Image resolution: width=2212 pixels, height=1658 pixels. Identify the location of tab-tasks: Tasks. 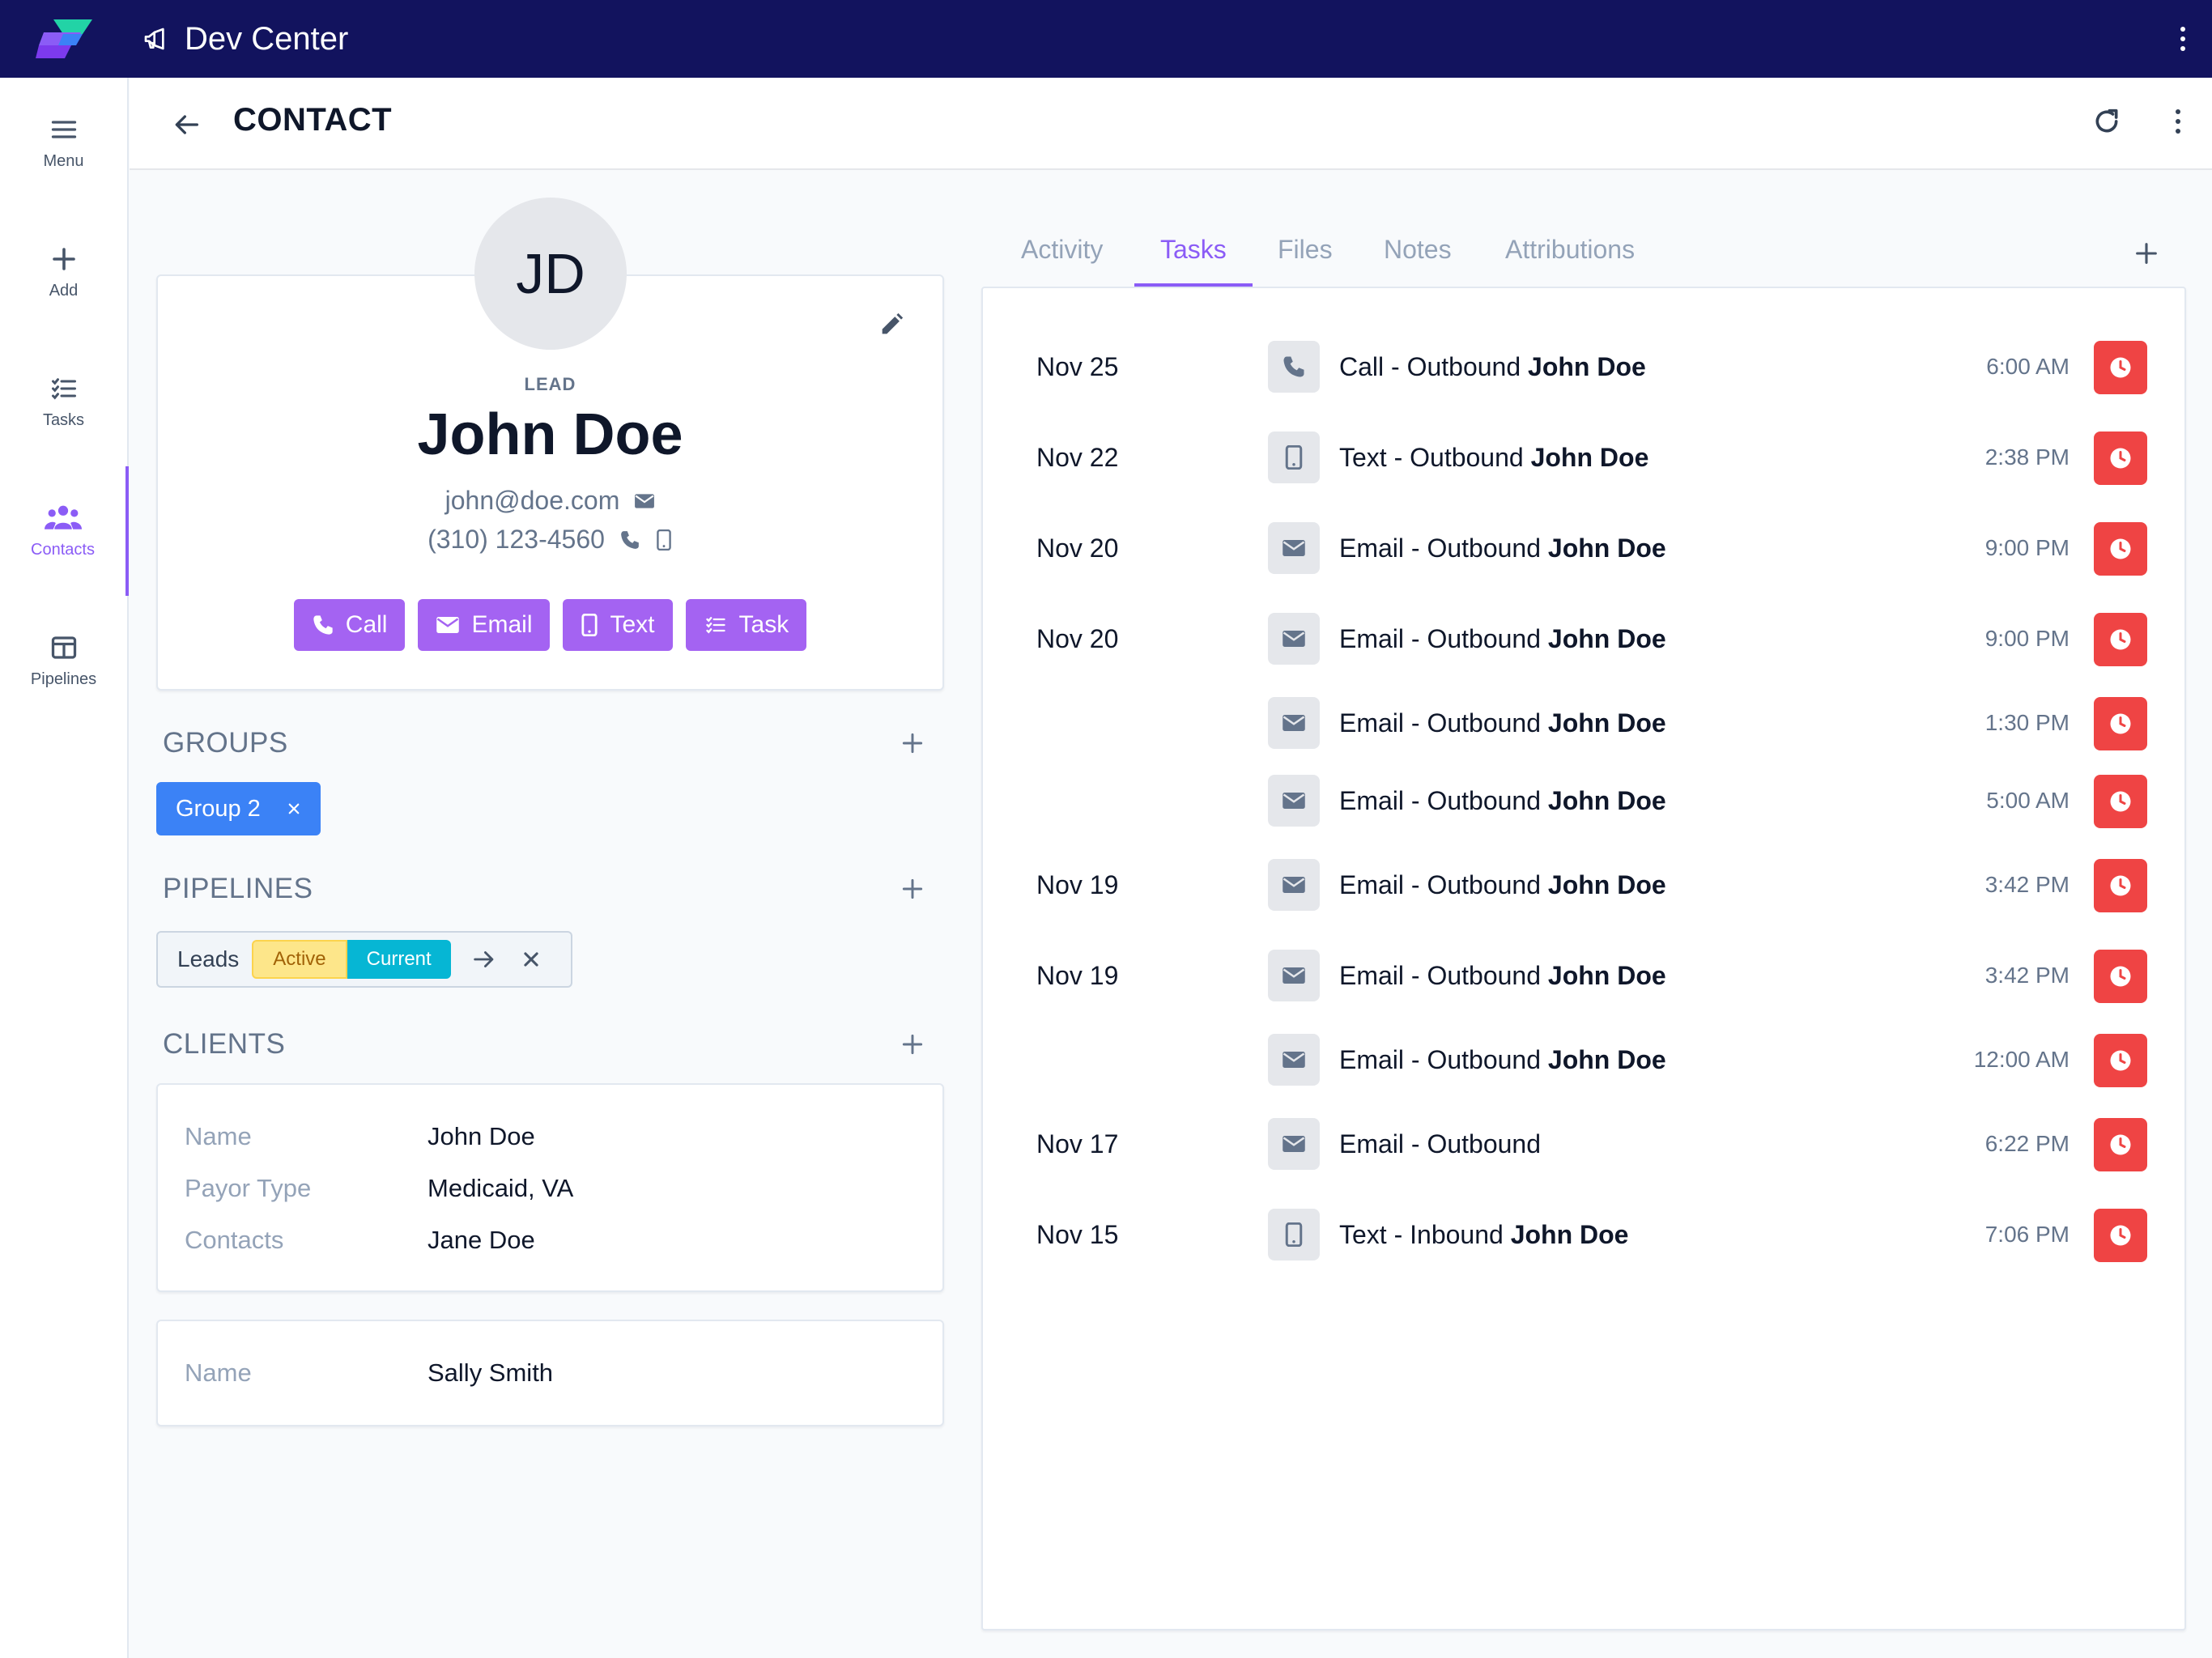
(1194, 250).